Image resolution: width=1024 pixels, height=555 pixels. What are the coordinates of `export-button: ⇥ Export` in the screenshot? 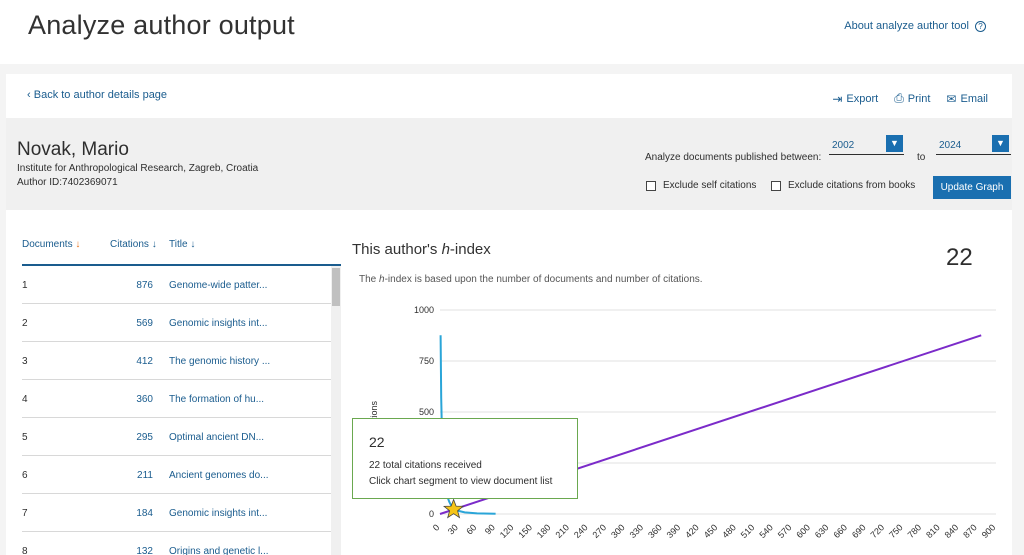 It's located at (855, 98).